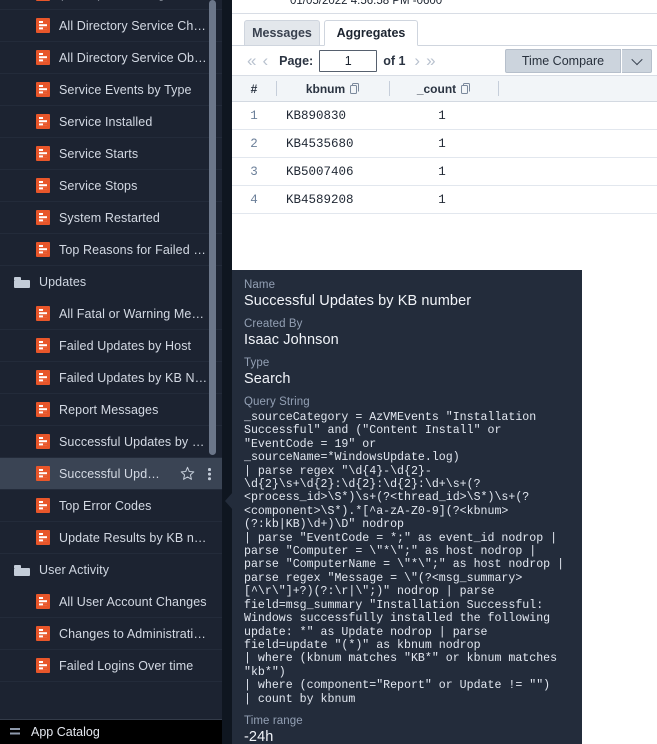  I want to click on sidebar-item-search: Failed Updates by Host, so click(111, 346).